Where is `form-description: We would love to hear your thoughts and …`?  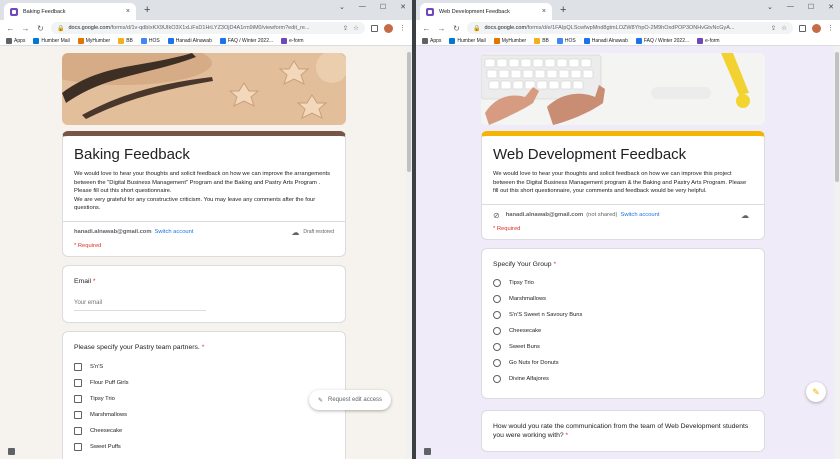 form-description: We would love to hear your thoughts and … is located at coordinates (202, 191).